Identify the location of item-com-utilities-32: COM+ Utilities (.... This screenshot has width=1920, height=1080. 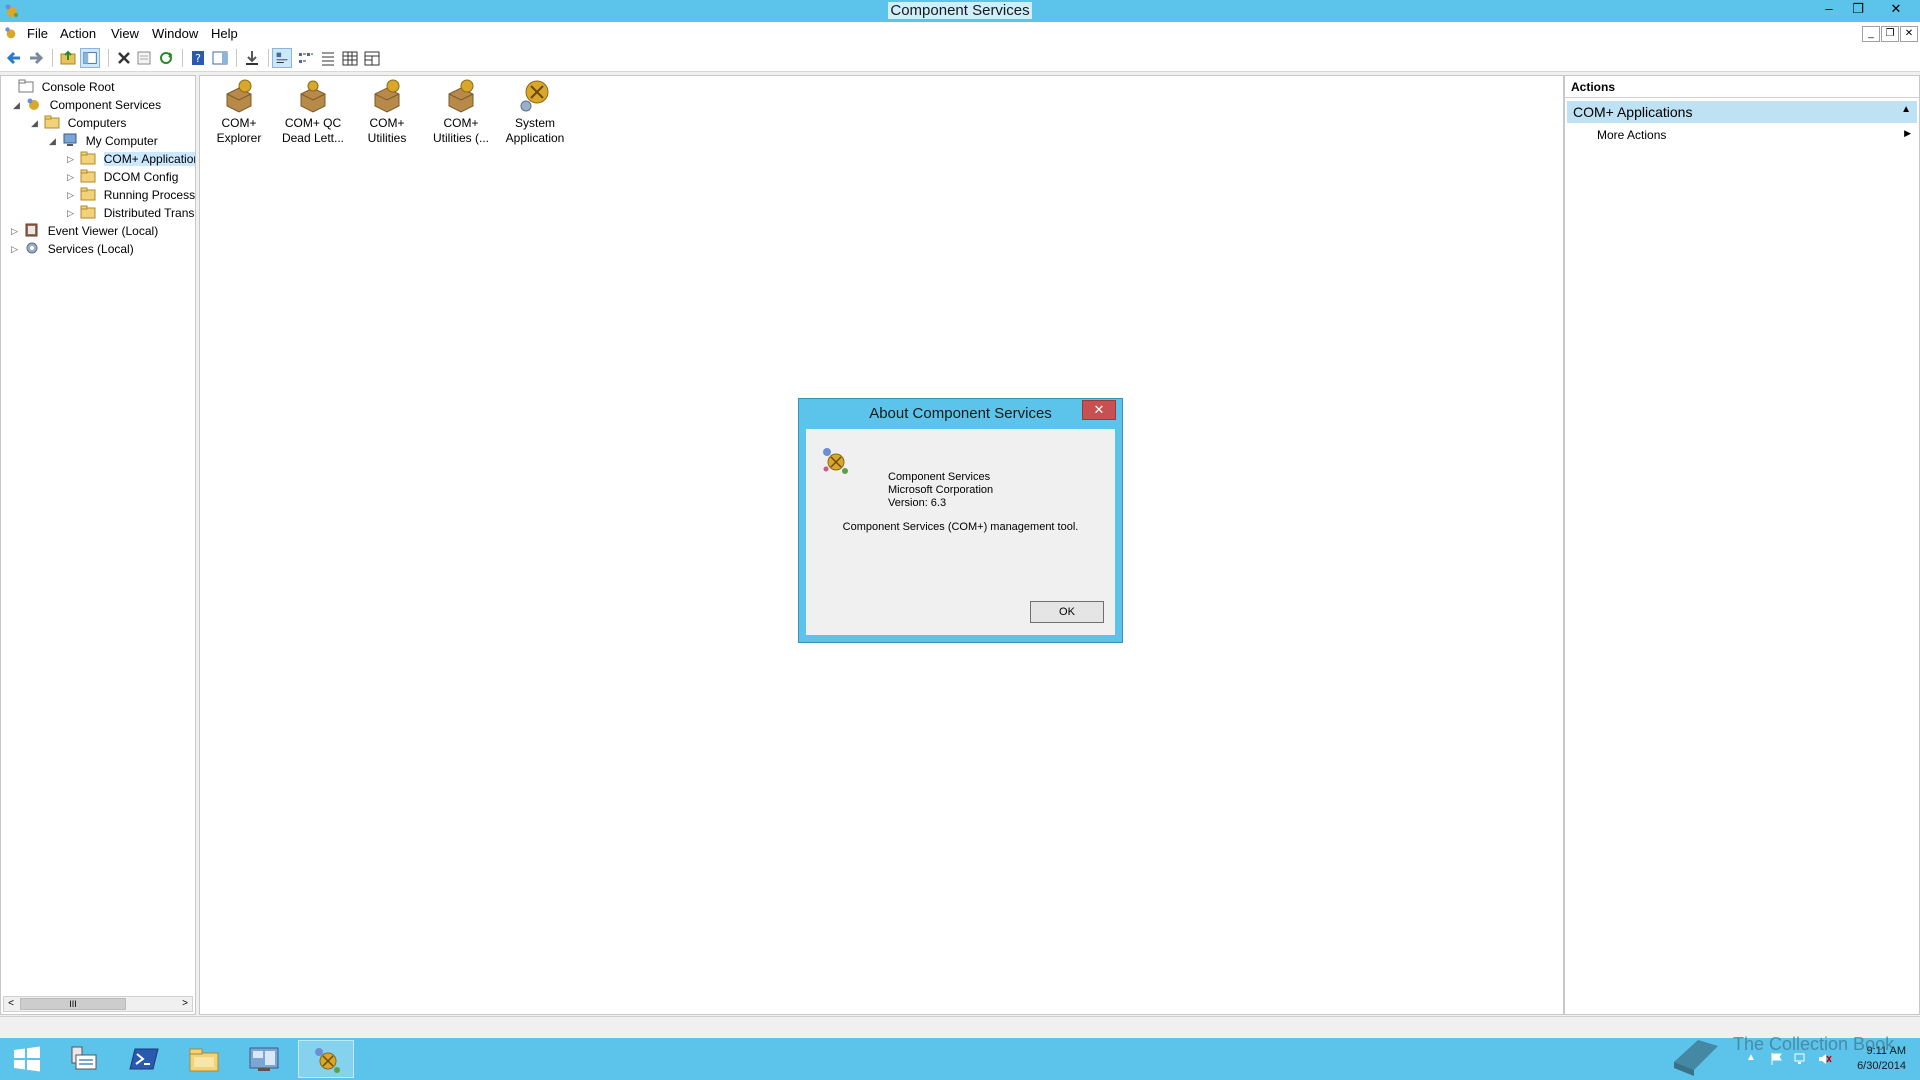
(461, 112).